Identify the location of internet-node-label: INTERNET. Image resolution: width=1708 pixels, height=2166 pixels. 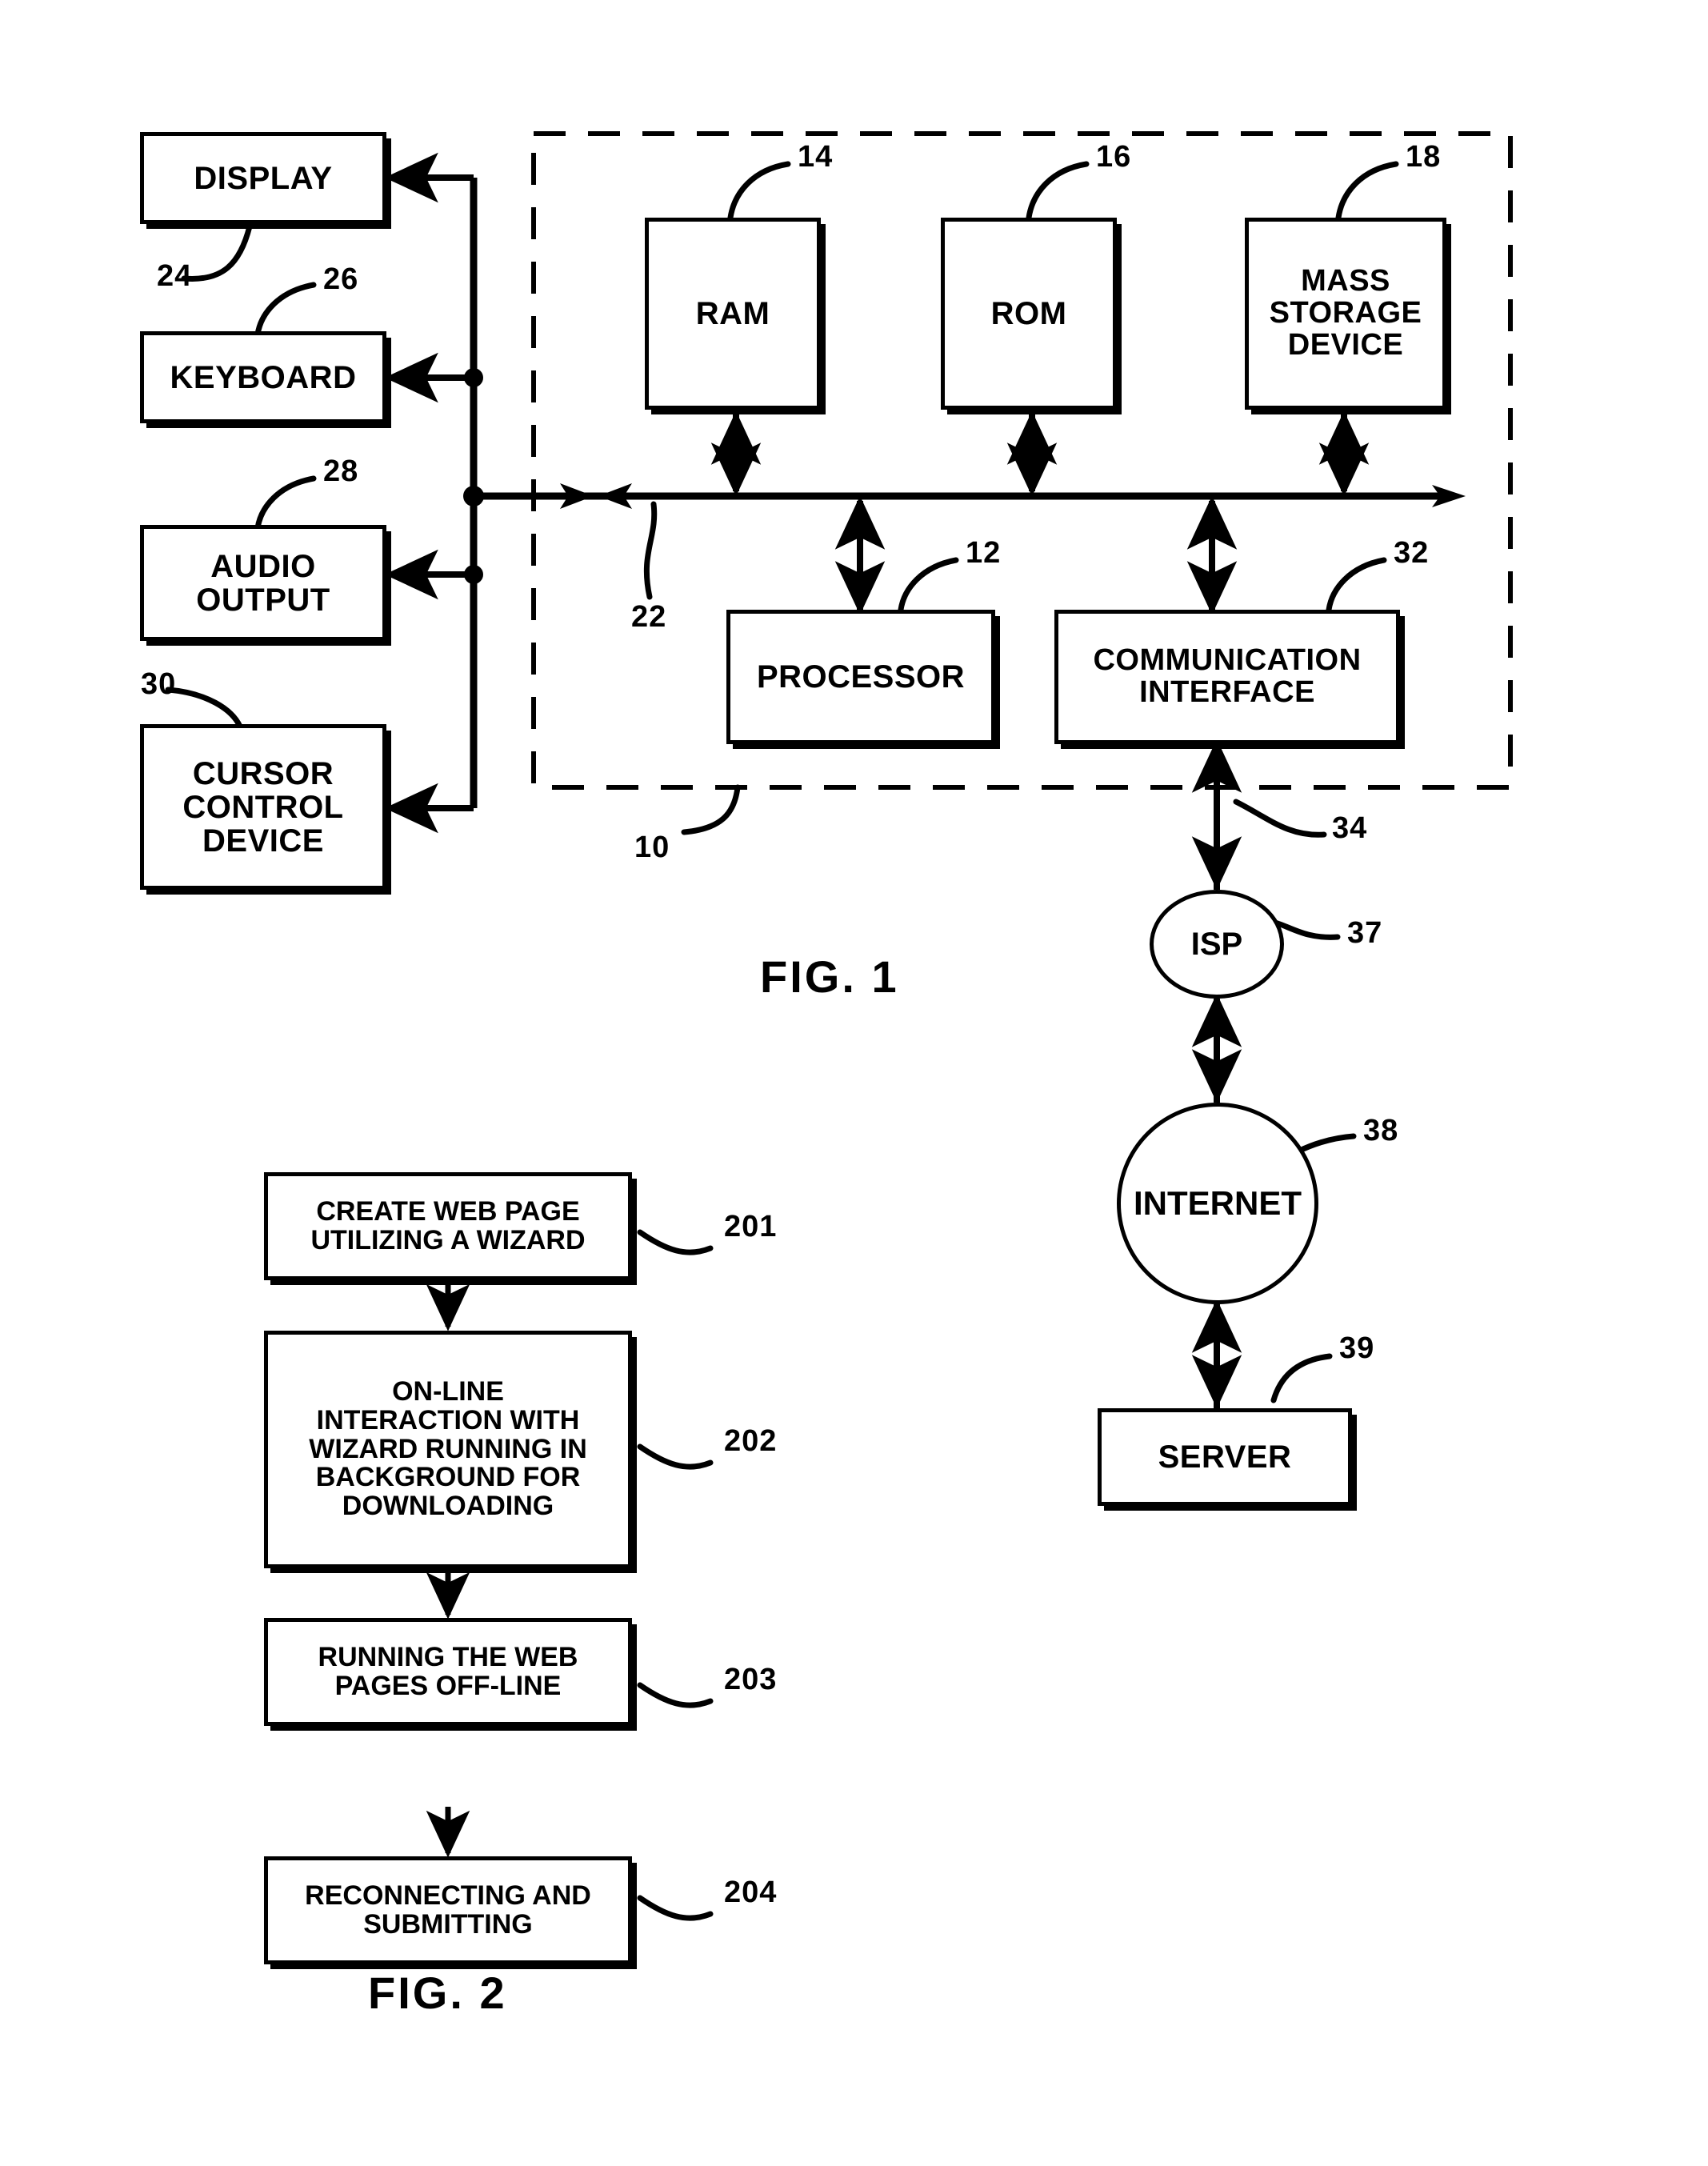
(1218, 1203).